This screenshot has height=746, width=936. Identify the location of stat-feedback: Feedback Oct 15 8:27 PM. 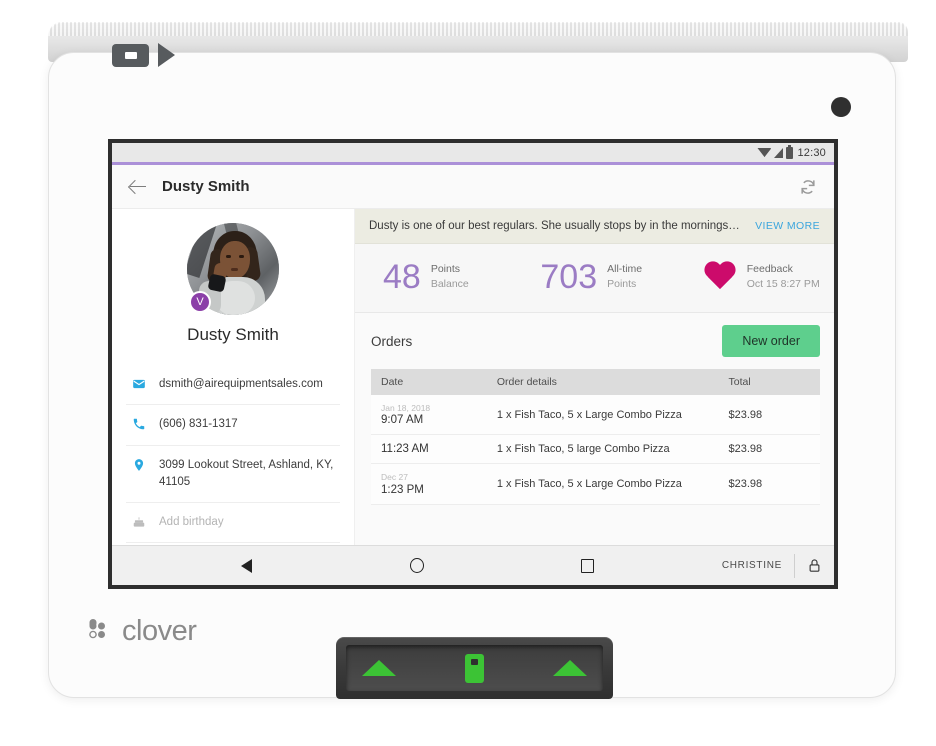
(761, 277).